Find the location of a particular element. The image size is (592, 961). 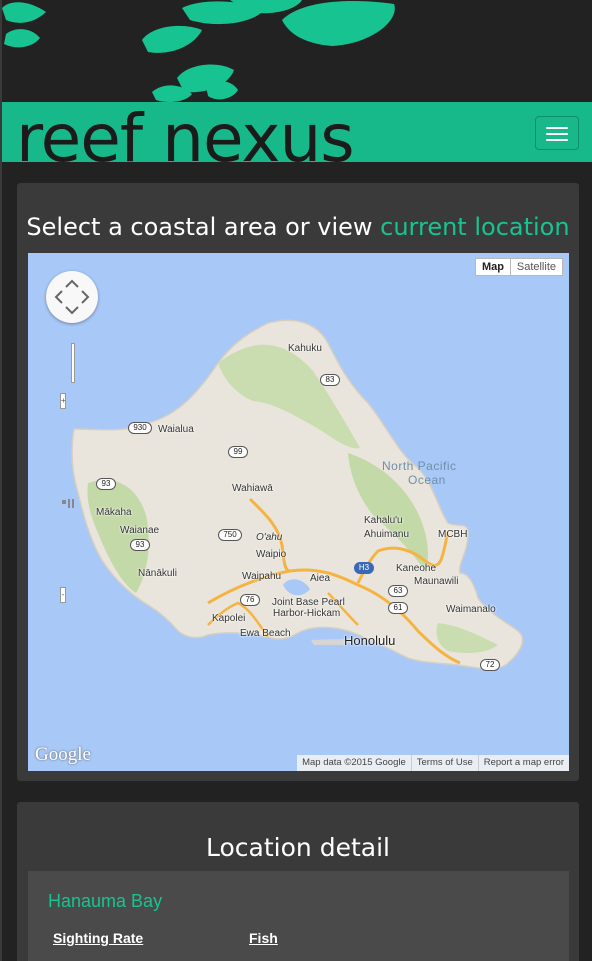

route-shield: 99 is located at coordinates (238, 452).